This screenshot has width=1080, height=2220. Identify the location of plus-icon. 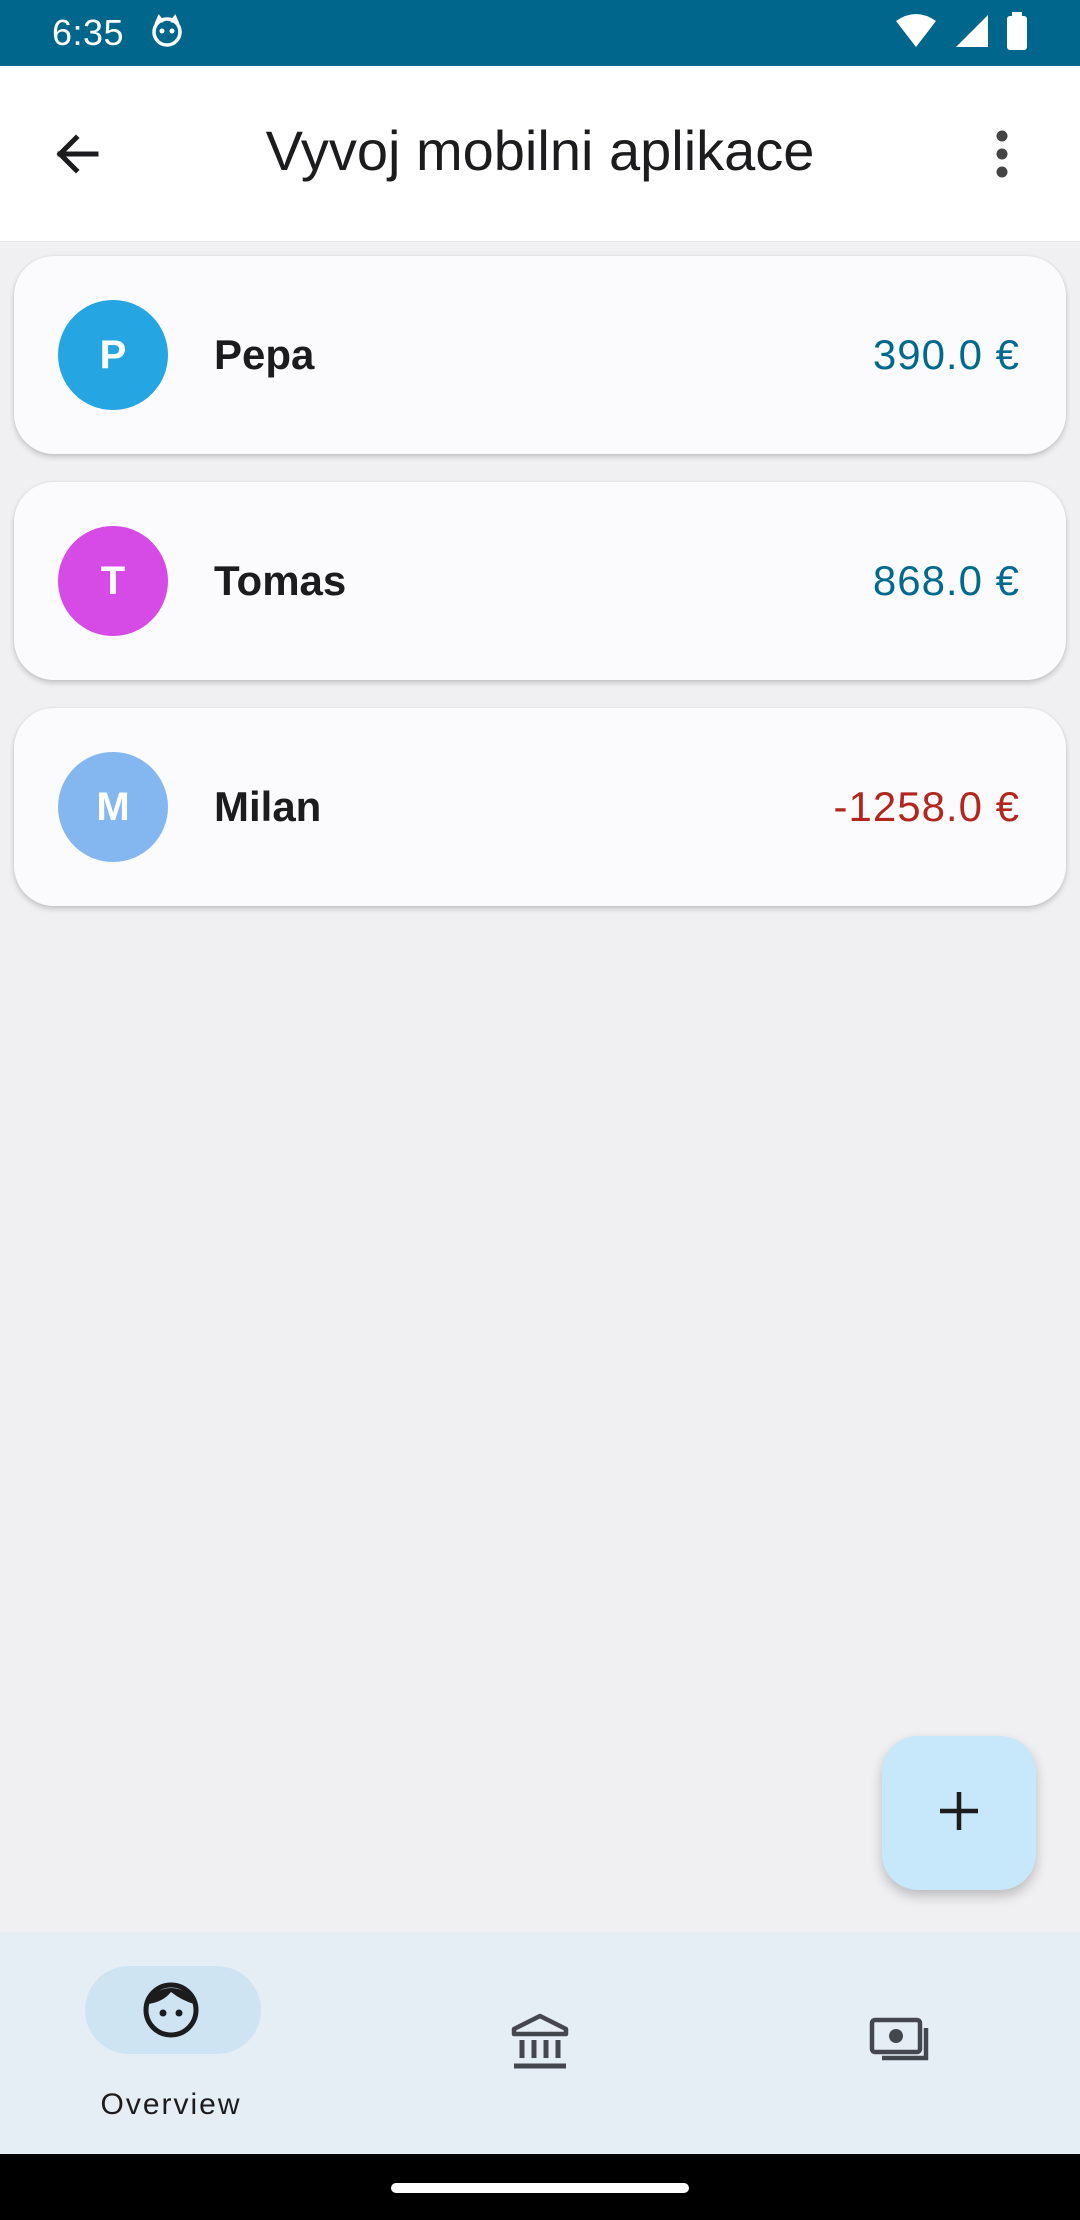
(959, 1813).